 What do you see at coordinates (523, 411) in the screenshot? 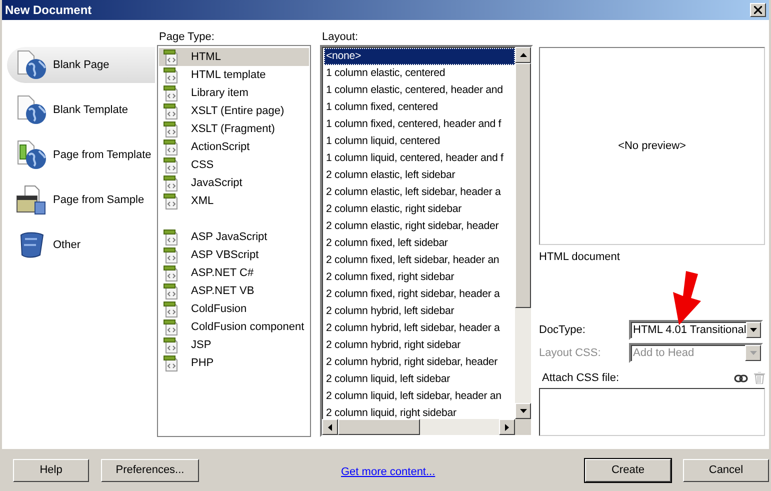
I see `scroll-down-icon` at bounding box center [523, 411].